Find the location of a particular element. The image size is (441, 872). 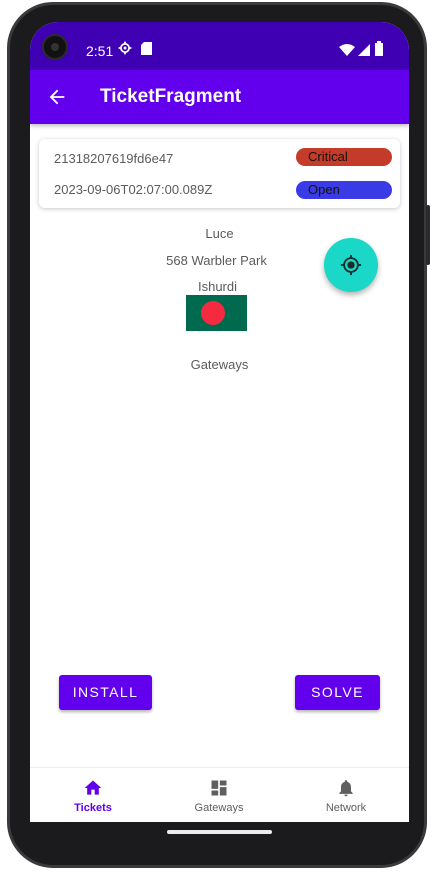

nav-label-network: Network is located at coordinates (346, 808).